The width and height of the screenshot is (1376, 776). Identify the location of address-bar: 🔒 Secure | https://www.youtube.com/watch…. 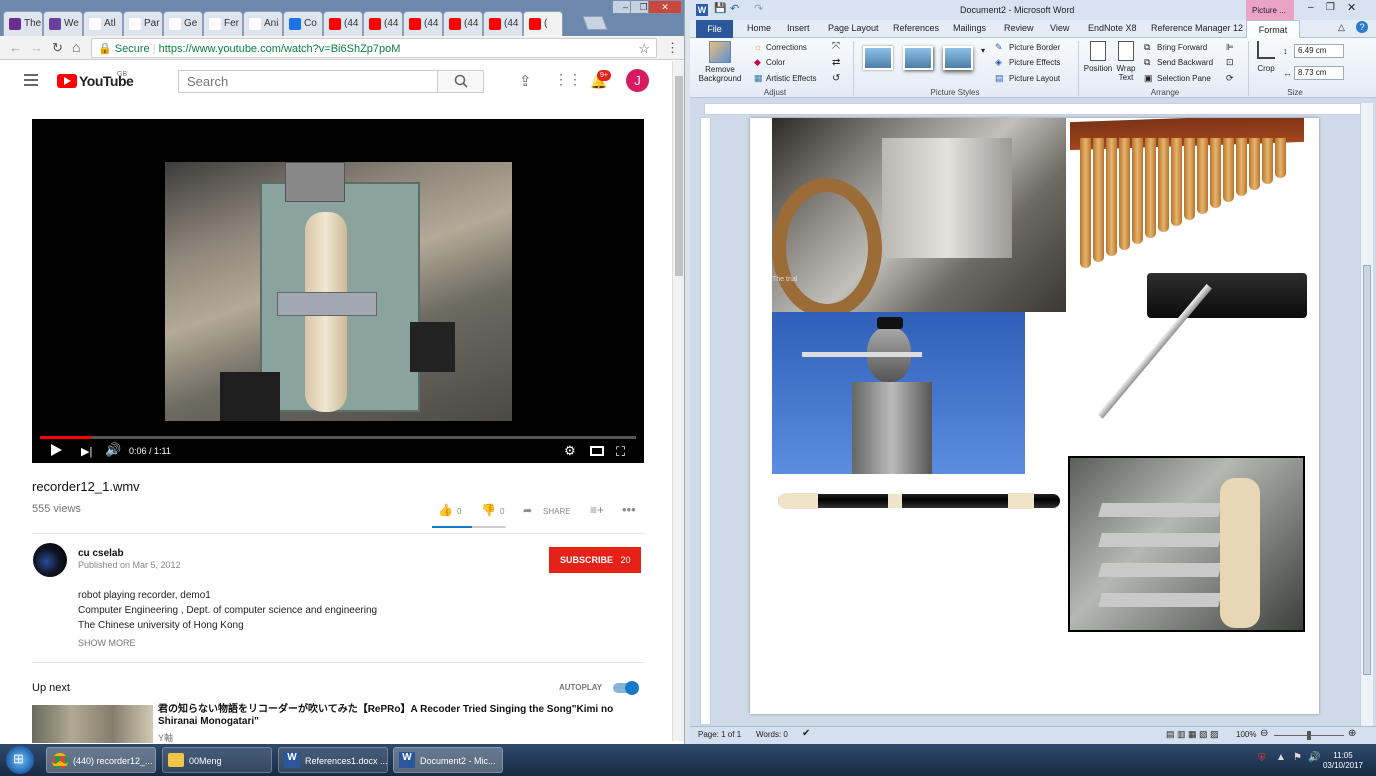
(374, 48).